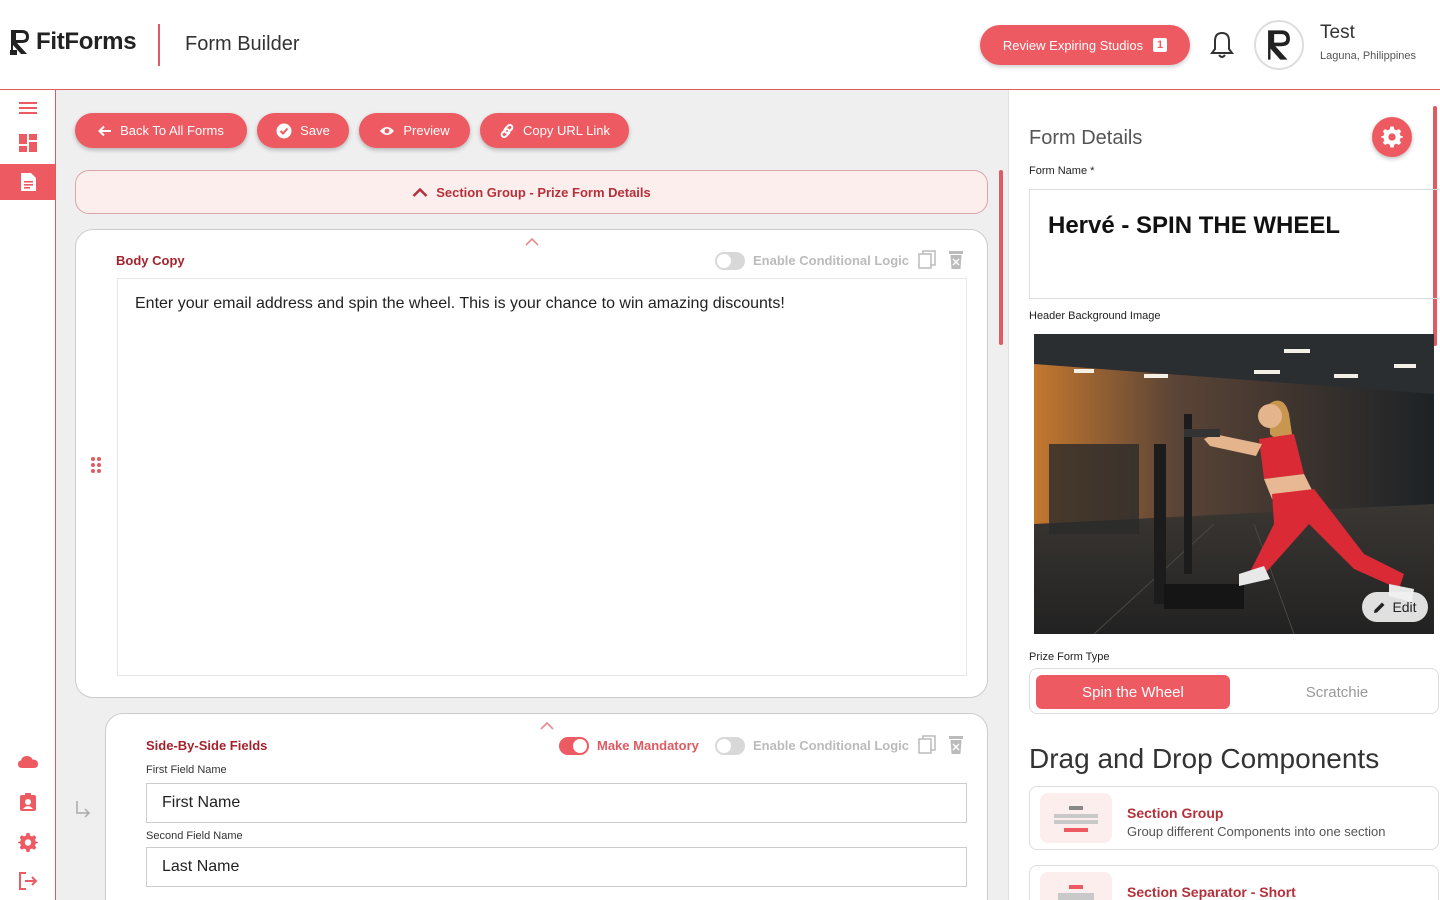 The width and height of the screenshot is (1440, 900). What do you see at coordinates (1175, 813) in the screenshot?
I see `component-name: Section Group` at bounding box center [1175, 813].